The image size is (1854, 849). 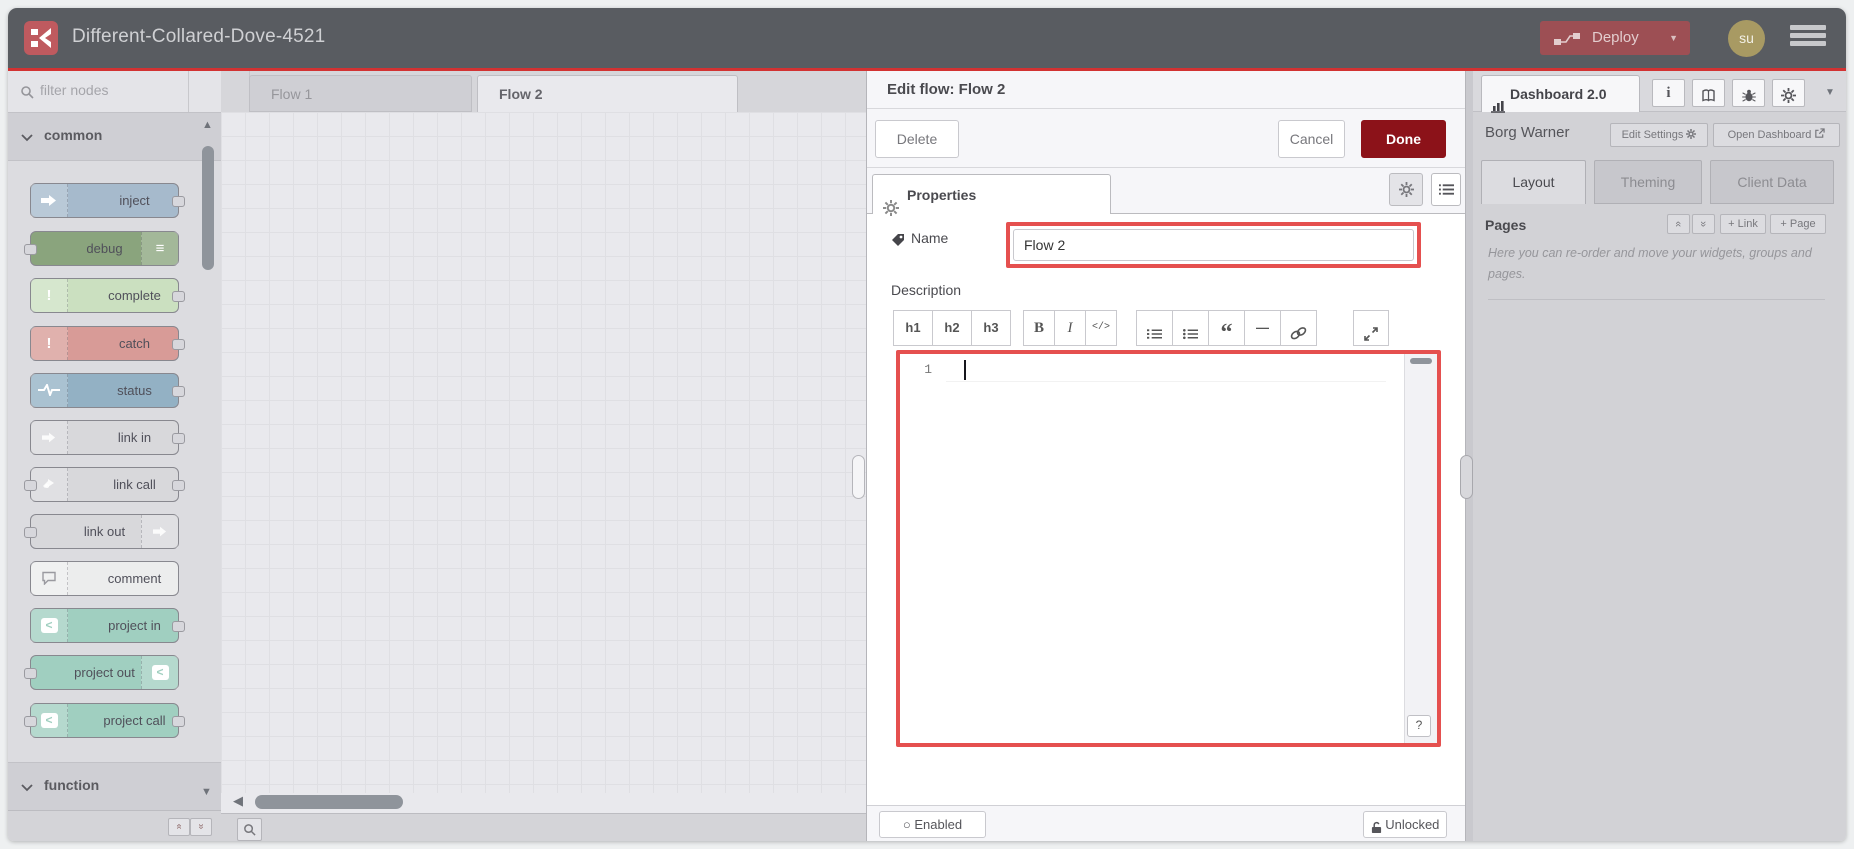 I want to click on help-book-tab-button, so click(x=1708, y=93).